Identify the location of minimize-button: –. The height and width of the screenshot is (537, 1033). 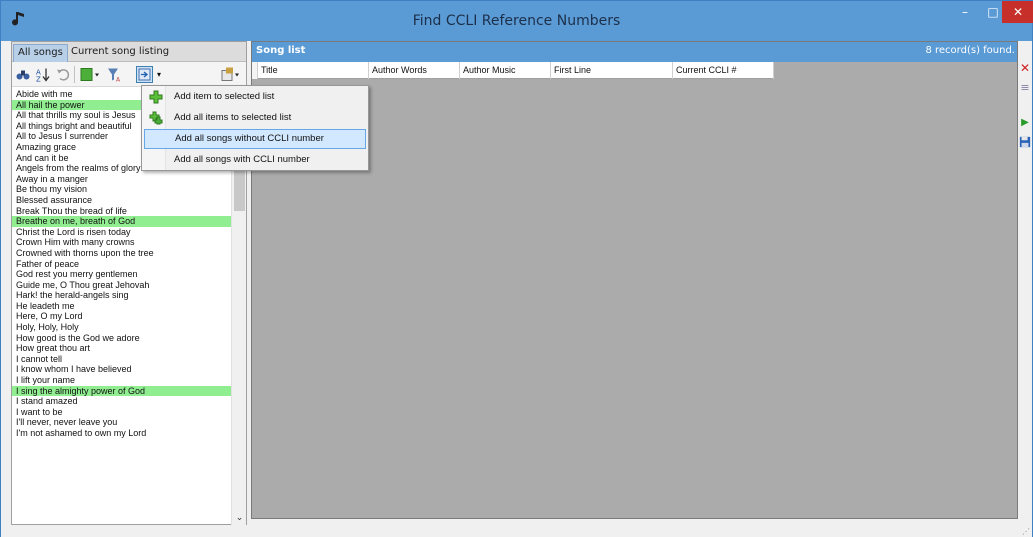
(965, 12).